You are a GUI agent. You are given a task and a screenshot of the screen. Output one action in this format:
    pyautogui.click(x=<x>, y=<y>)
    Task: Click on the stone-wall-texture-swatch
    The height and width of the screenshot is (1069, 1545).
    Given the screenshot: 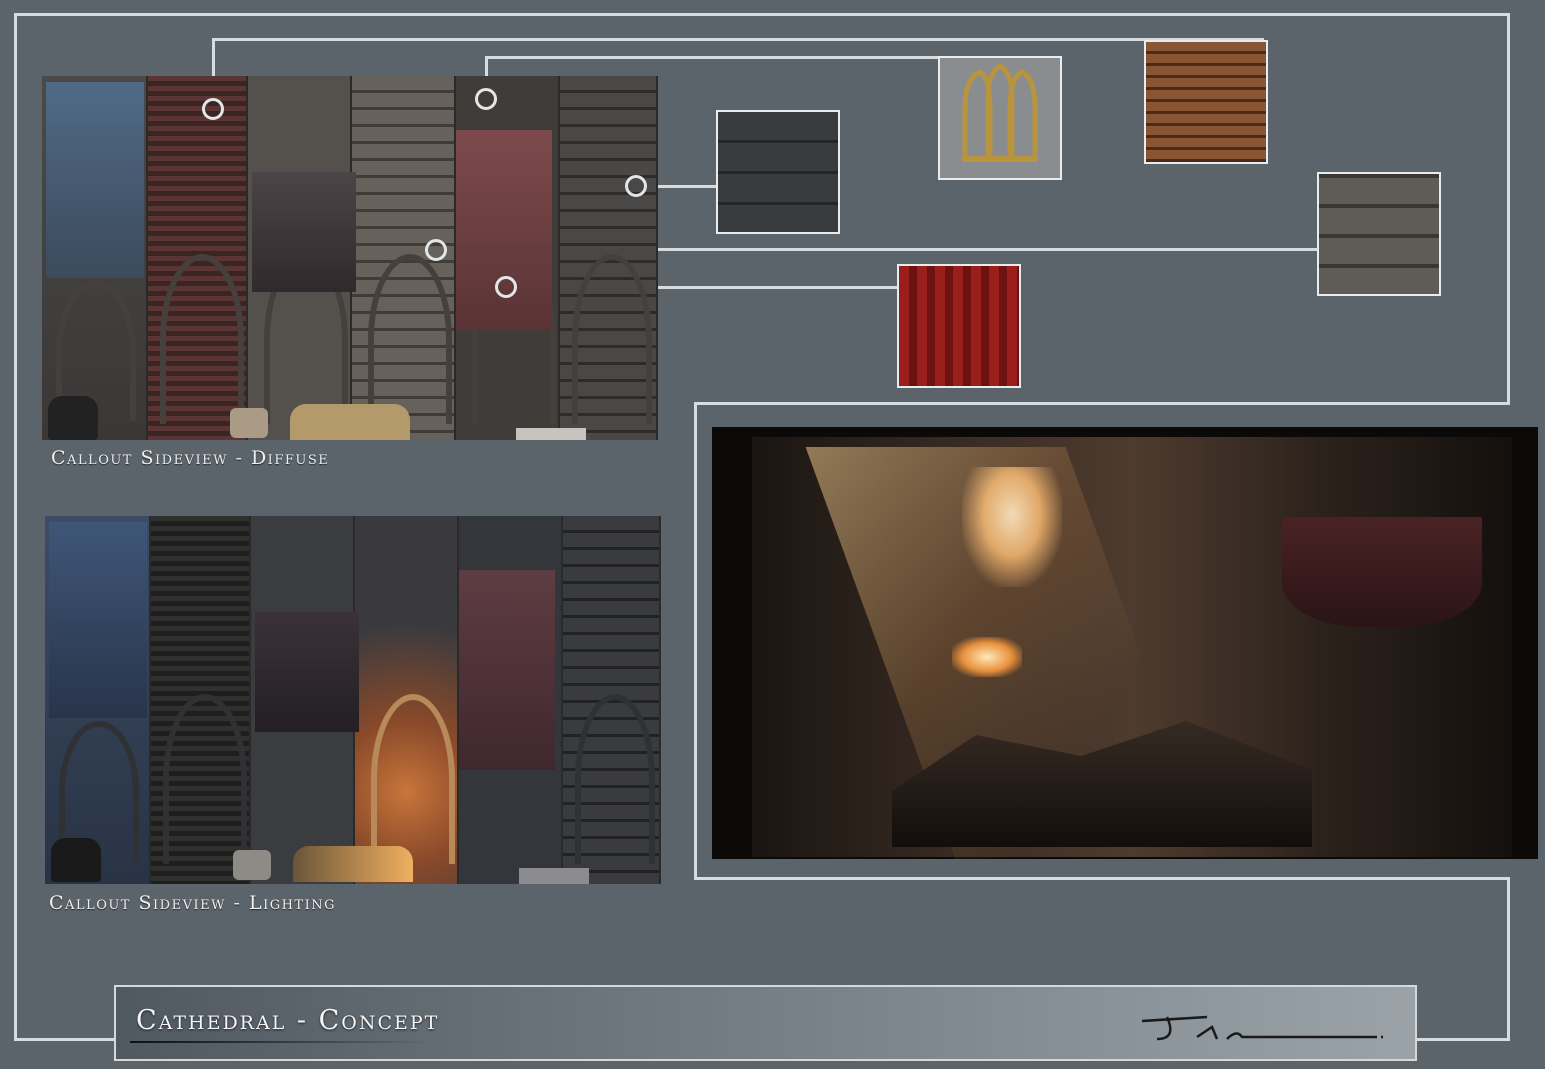 What is the action you would take?
    pyautogui.click(x=1379, y=234)
    